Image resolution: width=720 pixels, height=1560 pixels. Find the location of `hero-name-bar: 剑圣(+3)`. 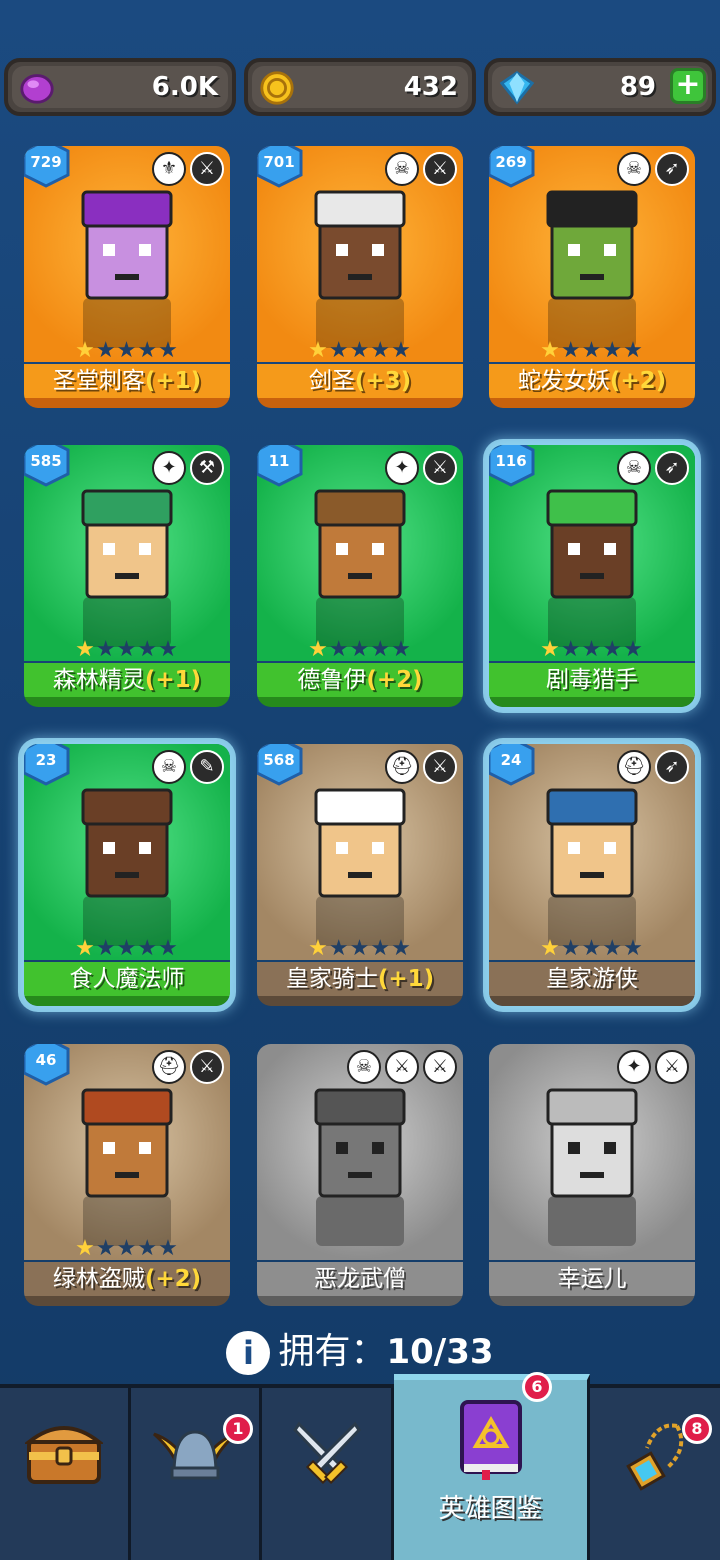

hero-name-bar: 剑圣(+3) is located at coordinates (360, 381).